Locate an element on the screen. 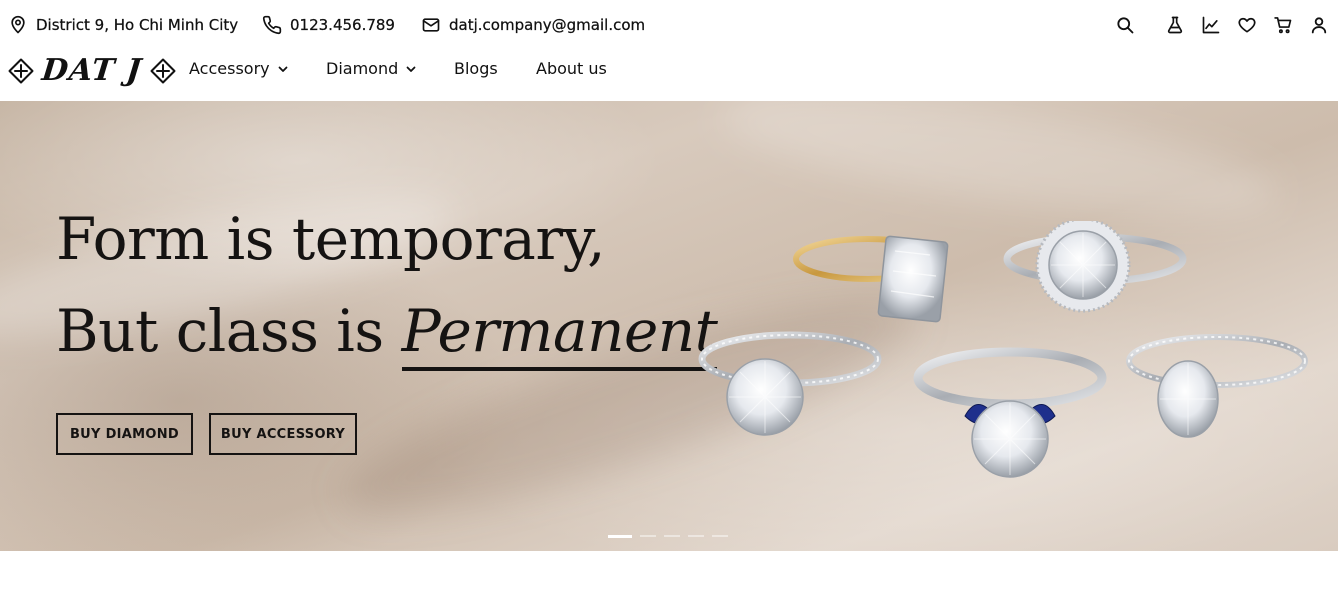  flask-icon is located at coordinates (1175, 25).